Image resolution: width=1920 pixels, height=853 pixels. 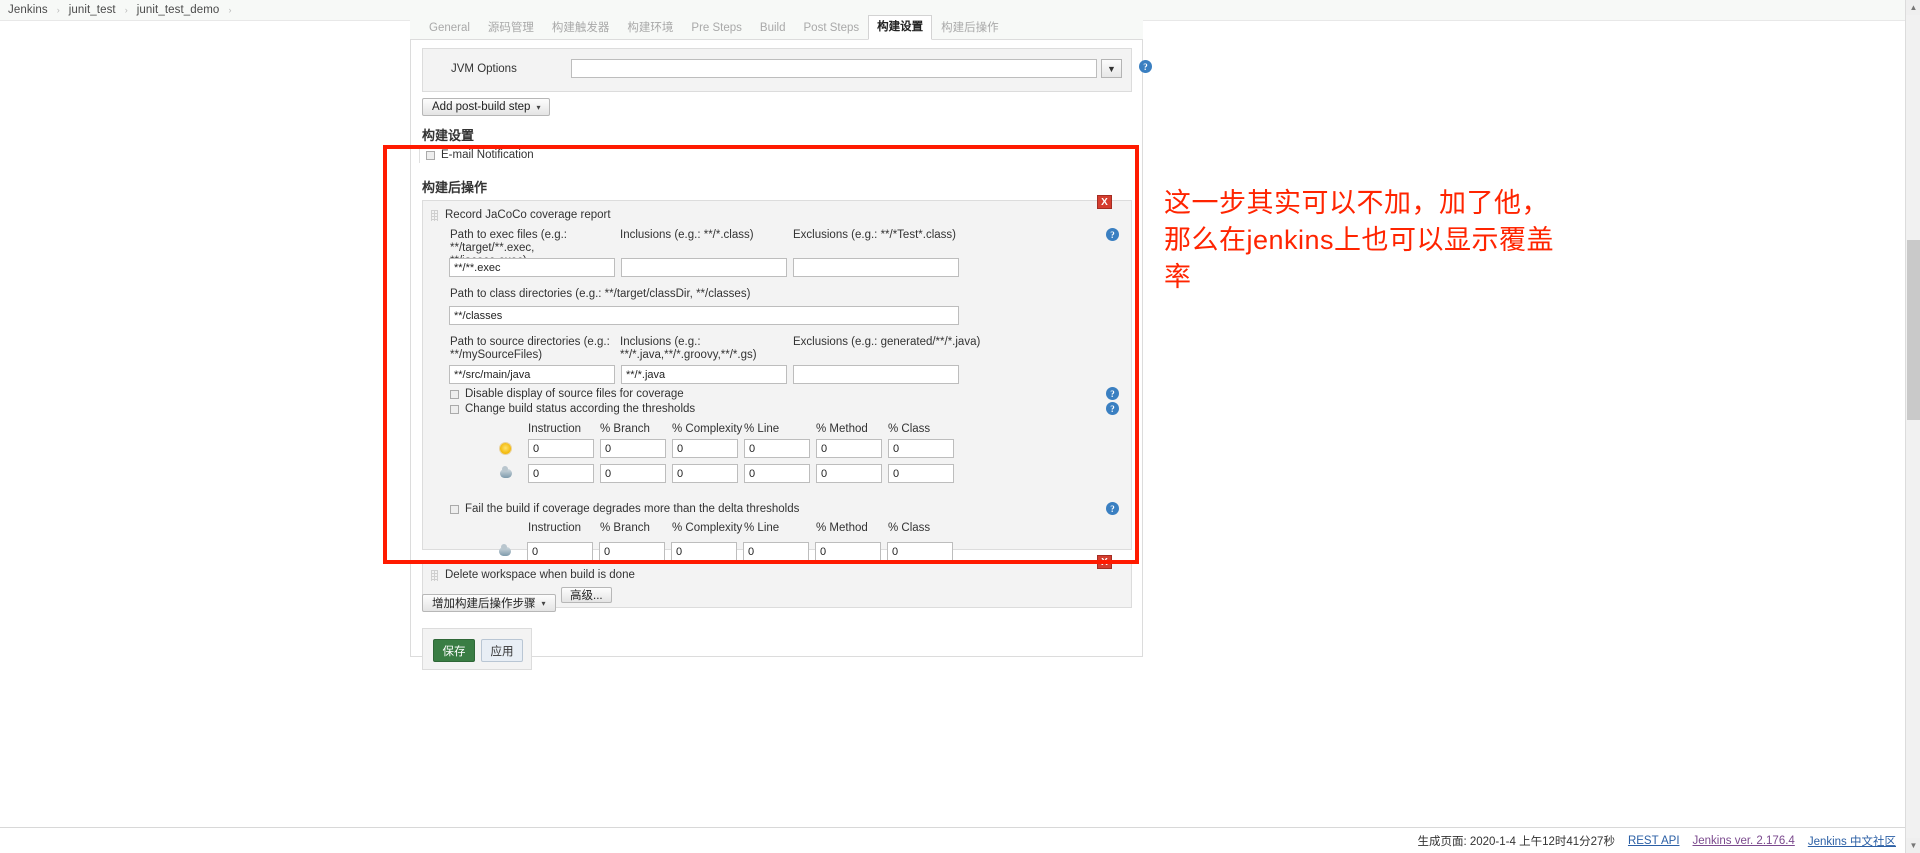 What do you see at coordinates (705, 473) in the screenshot?
I see `threshold-cloudy-complexity` at bounding box center [705, 473].